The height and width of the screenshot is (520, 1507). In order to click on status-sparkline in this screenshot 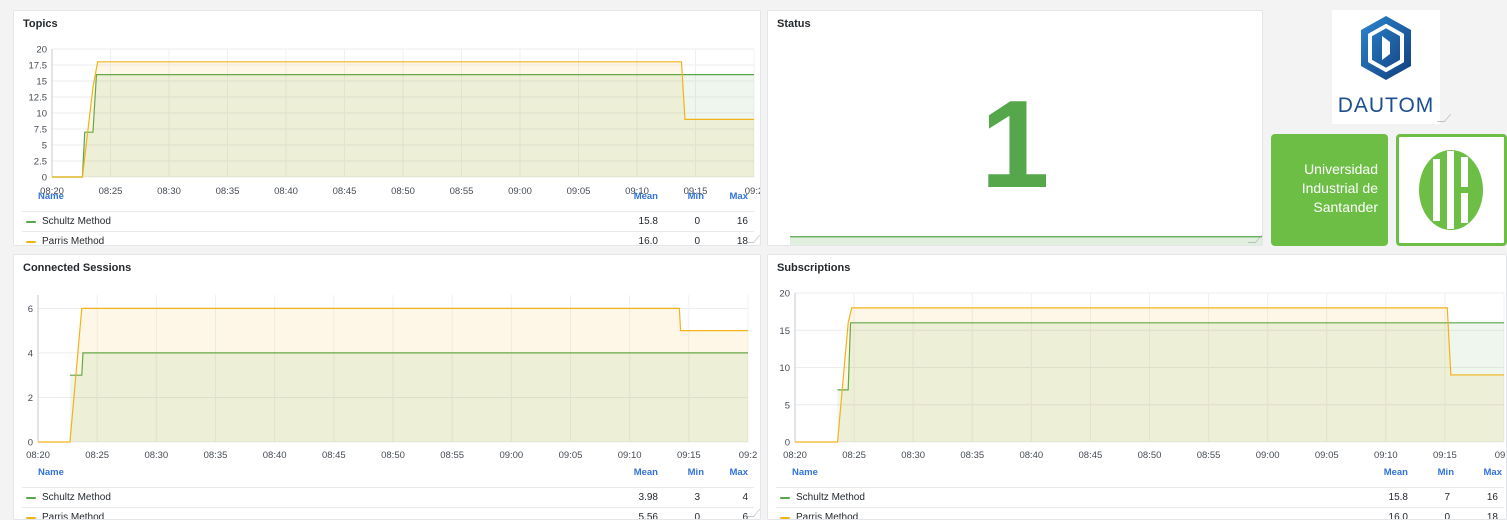, I will do `click(1026, 240)`.